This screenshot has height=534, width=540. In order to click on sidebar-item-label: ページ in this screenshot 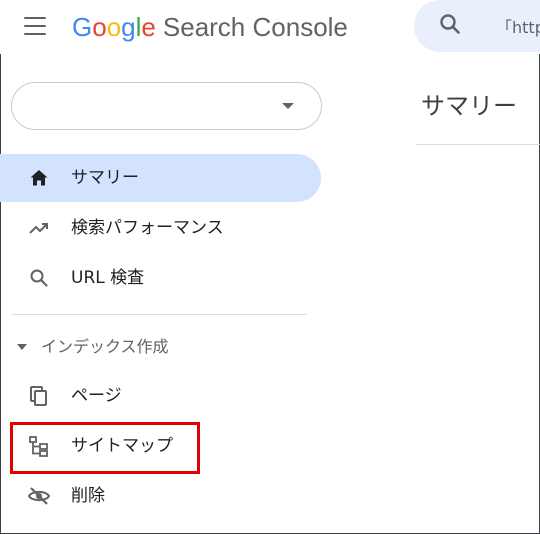, I will do `click(96, 396)`.